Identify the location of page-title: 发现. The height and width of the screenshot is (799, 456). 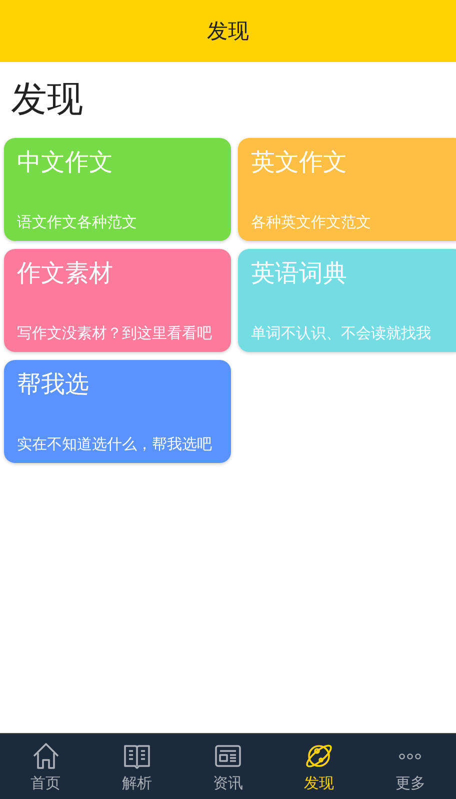
(47, 100).